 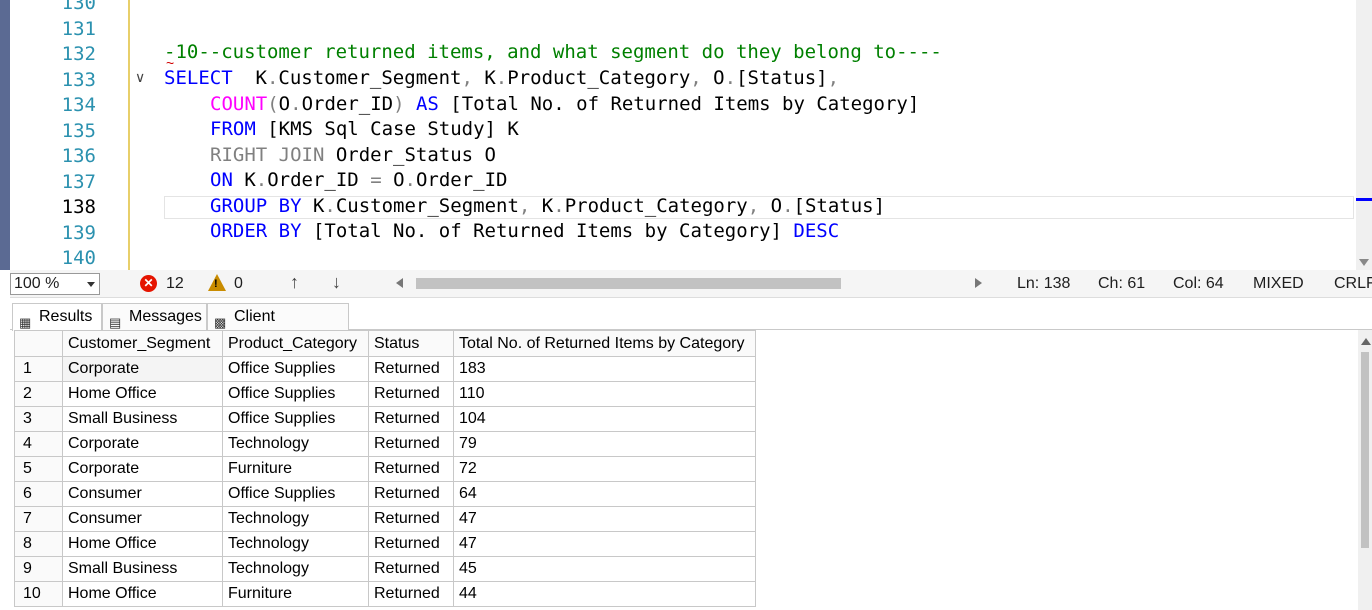 I want to click on row-number: 1, so click(x=38, y=369).